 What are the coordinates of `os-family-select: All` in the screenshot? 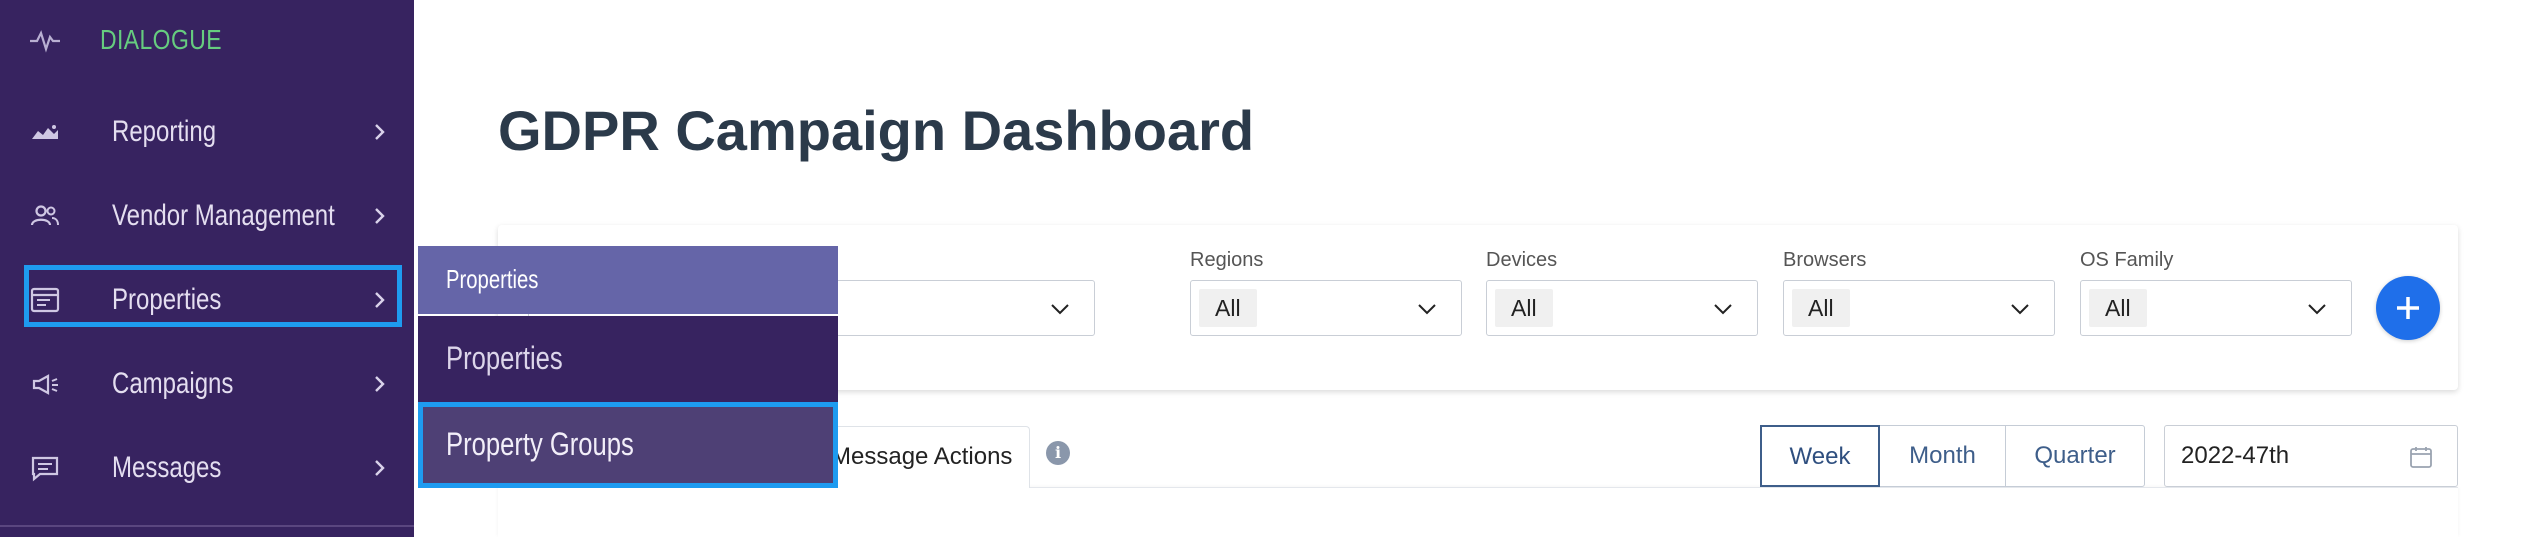 It's located at (2216, 308).